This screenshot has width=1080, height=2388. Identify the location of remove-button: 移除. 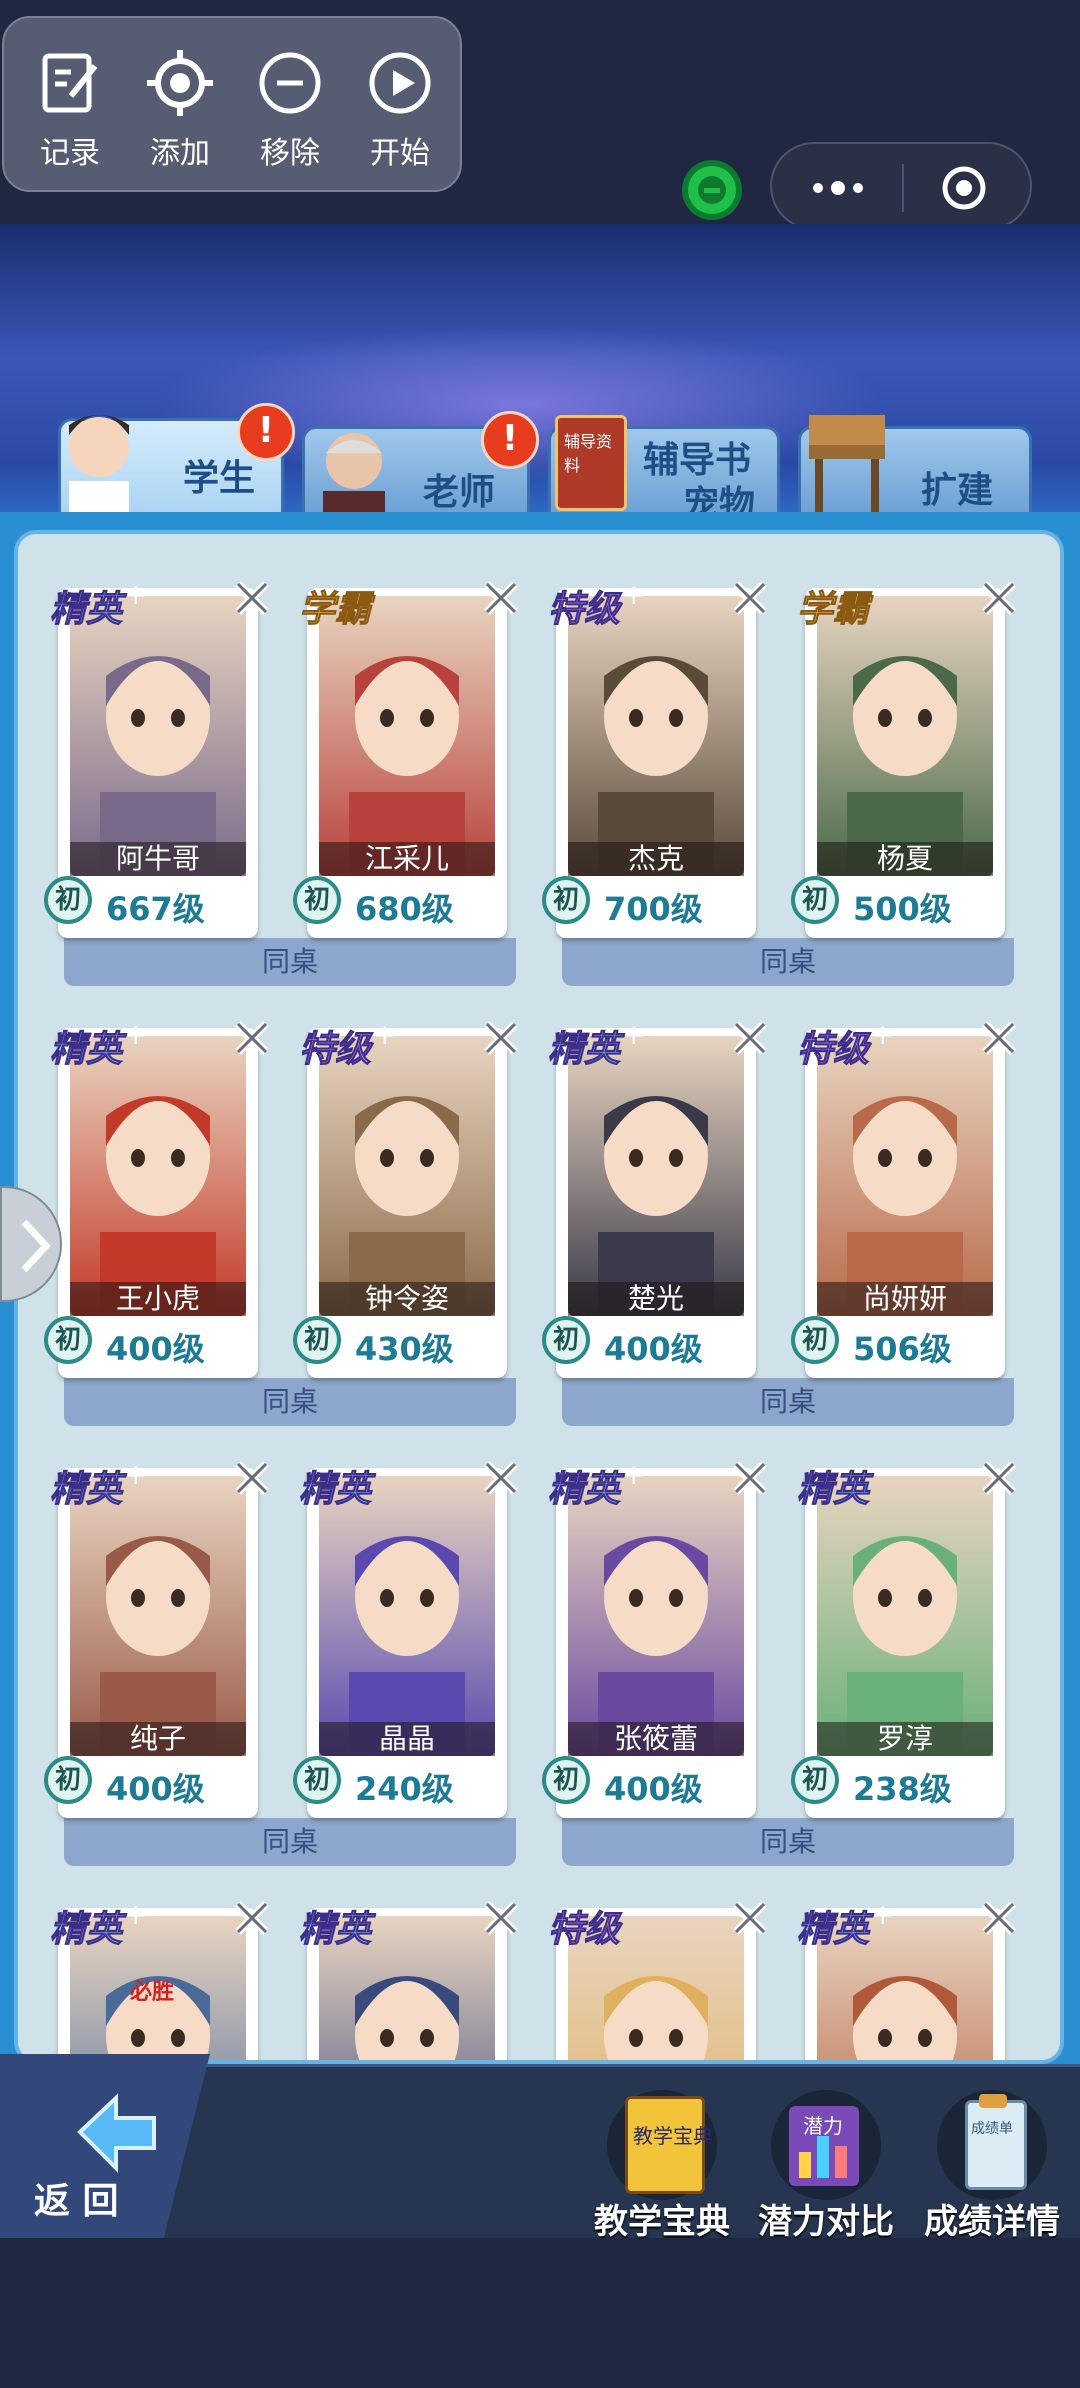
(290, 110).